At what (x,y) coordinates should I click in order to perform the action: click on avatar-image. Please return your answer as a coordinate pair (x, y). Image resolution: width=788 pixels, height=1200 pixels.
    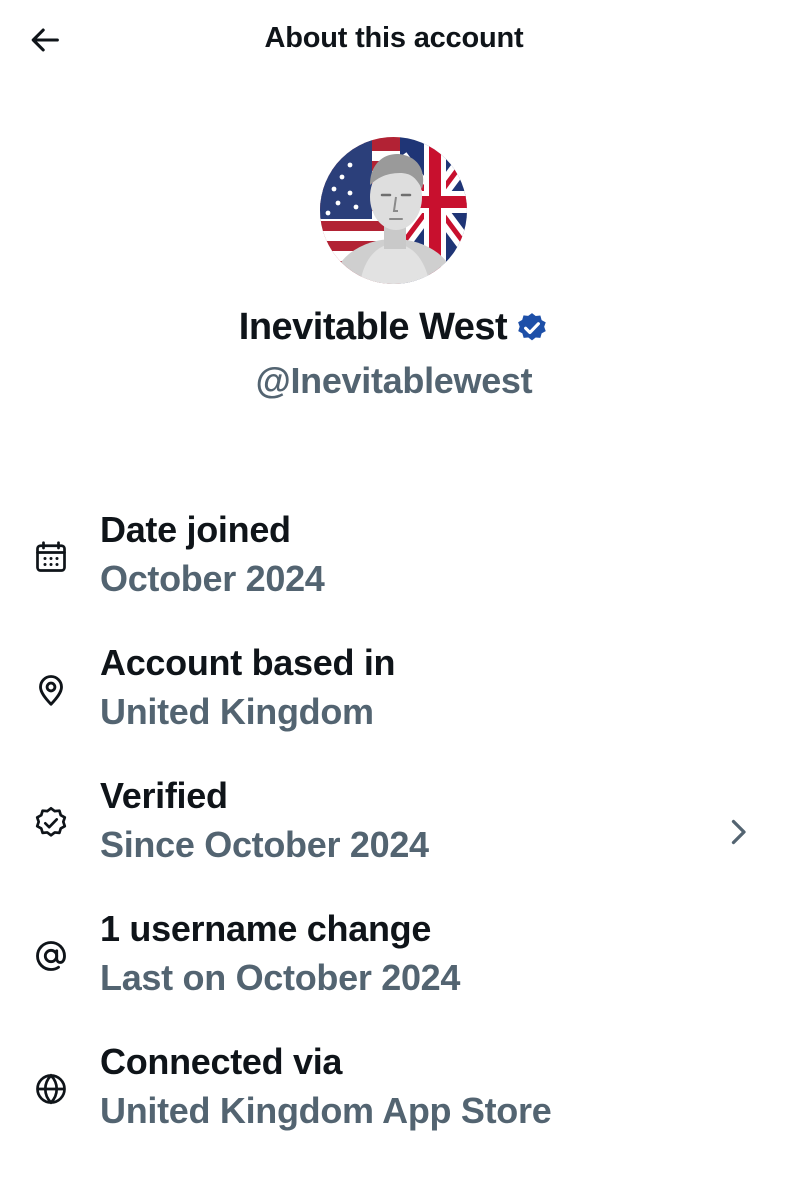
    Looking at the image, I should click on (393, 210).